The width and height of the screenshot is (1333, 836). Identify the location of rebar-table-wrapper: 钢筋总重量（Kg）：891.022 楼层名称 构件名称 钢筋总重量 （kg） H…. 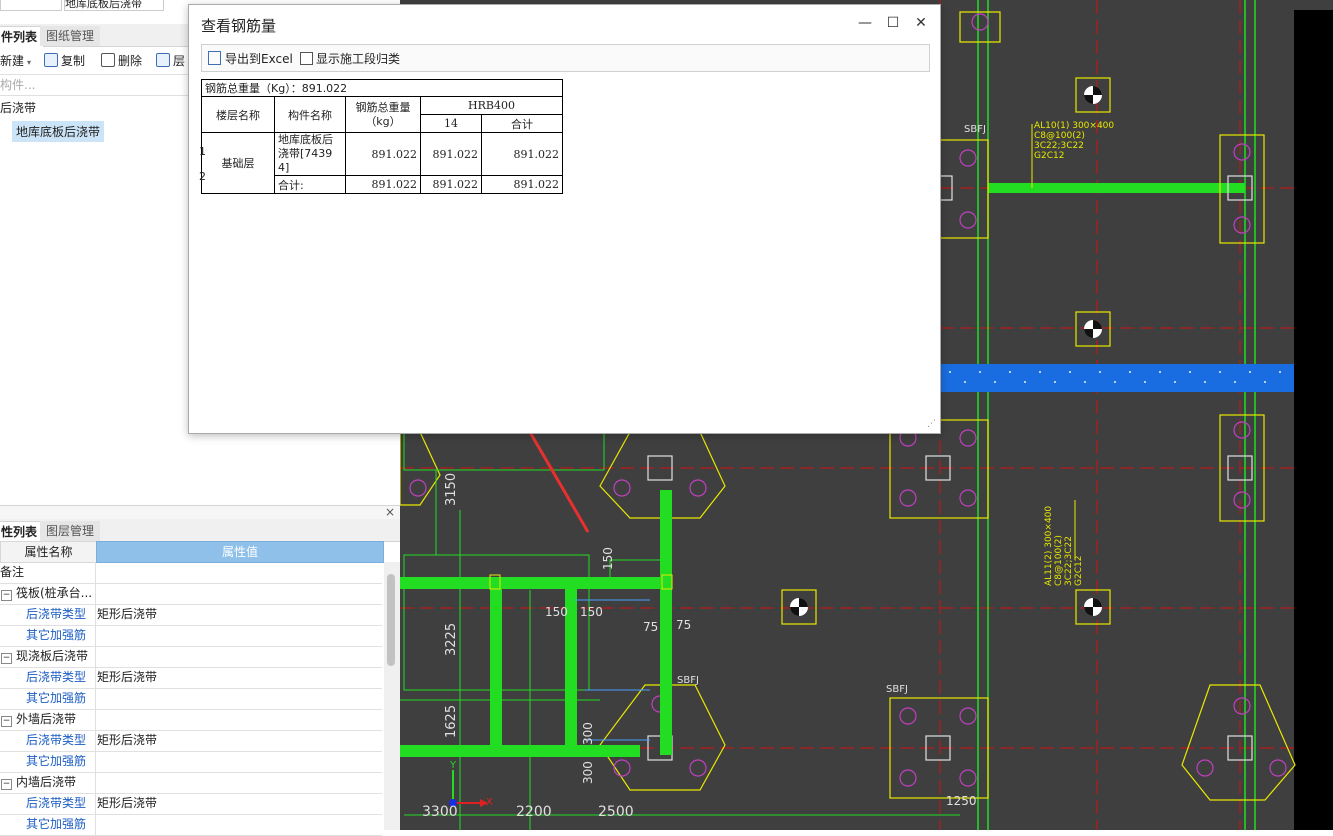
(382, 136).